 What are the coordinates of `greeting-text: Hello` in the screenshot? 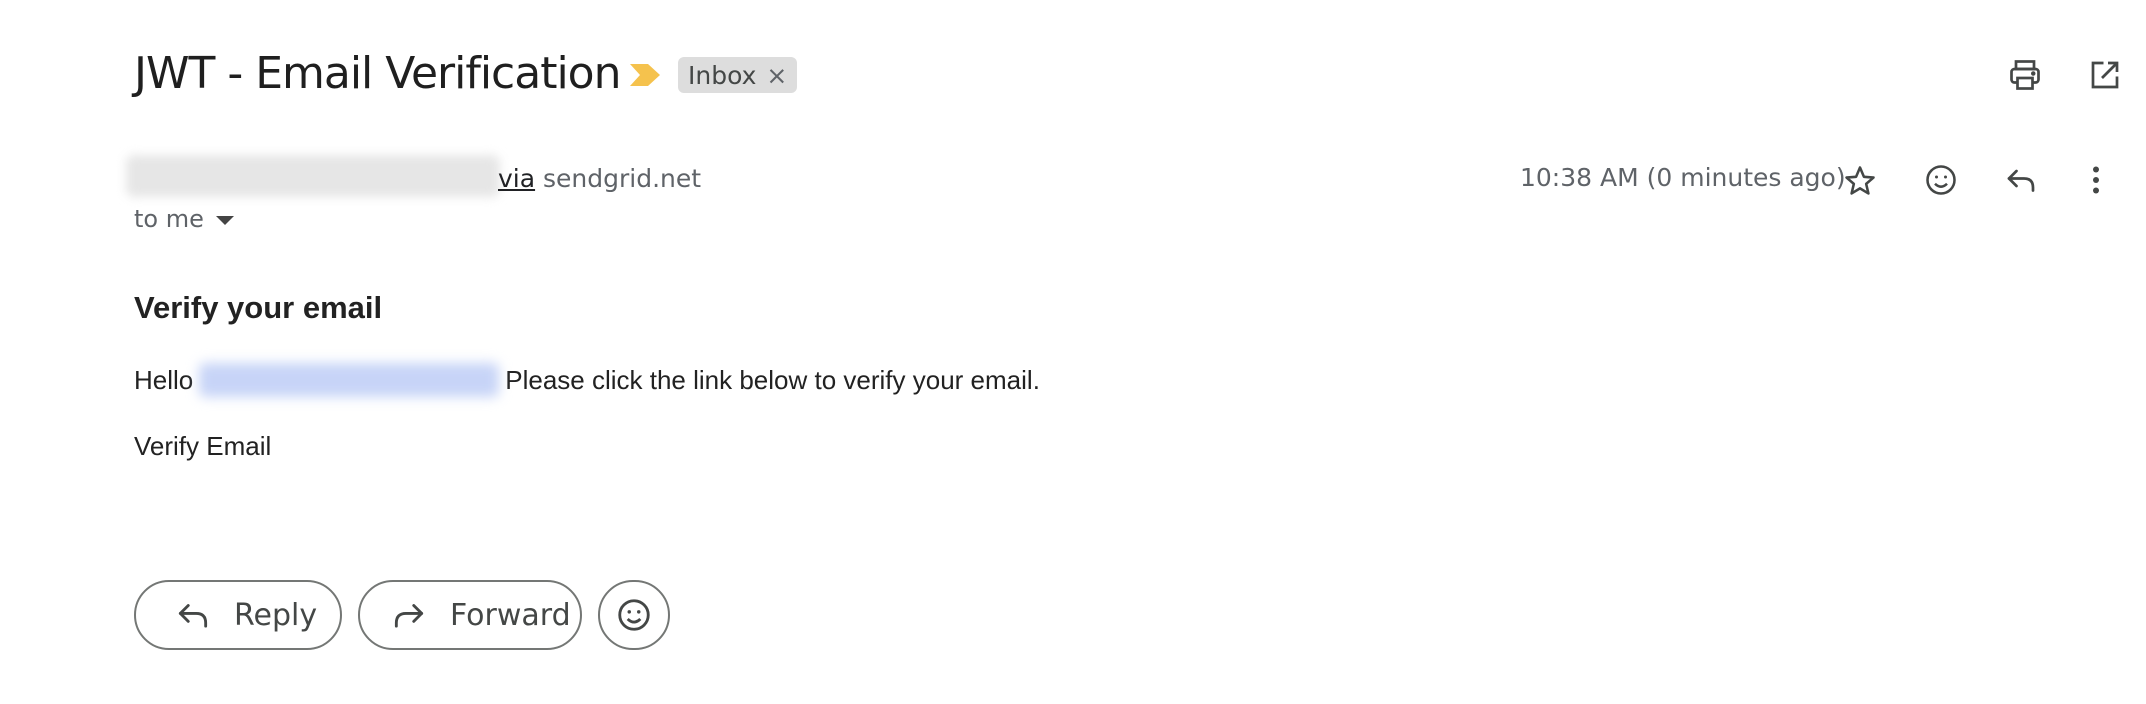 It's located at (164, 380).